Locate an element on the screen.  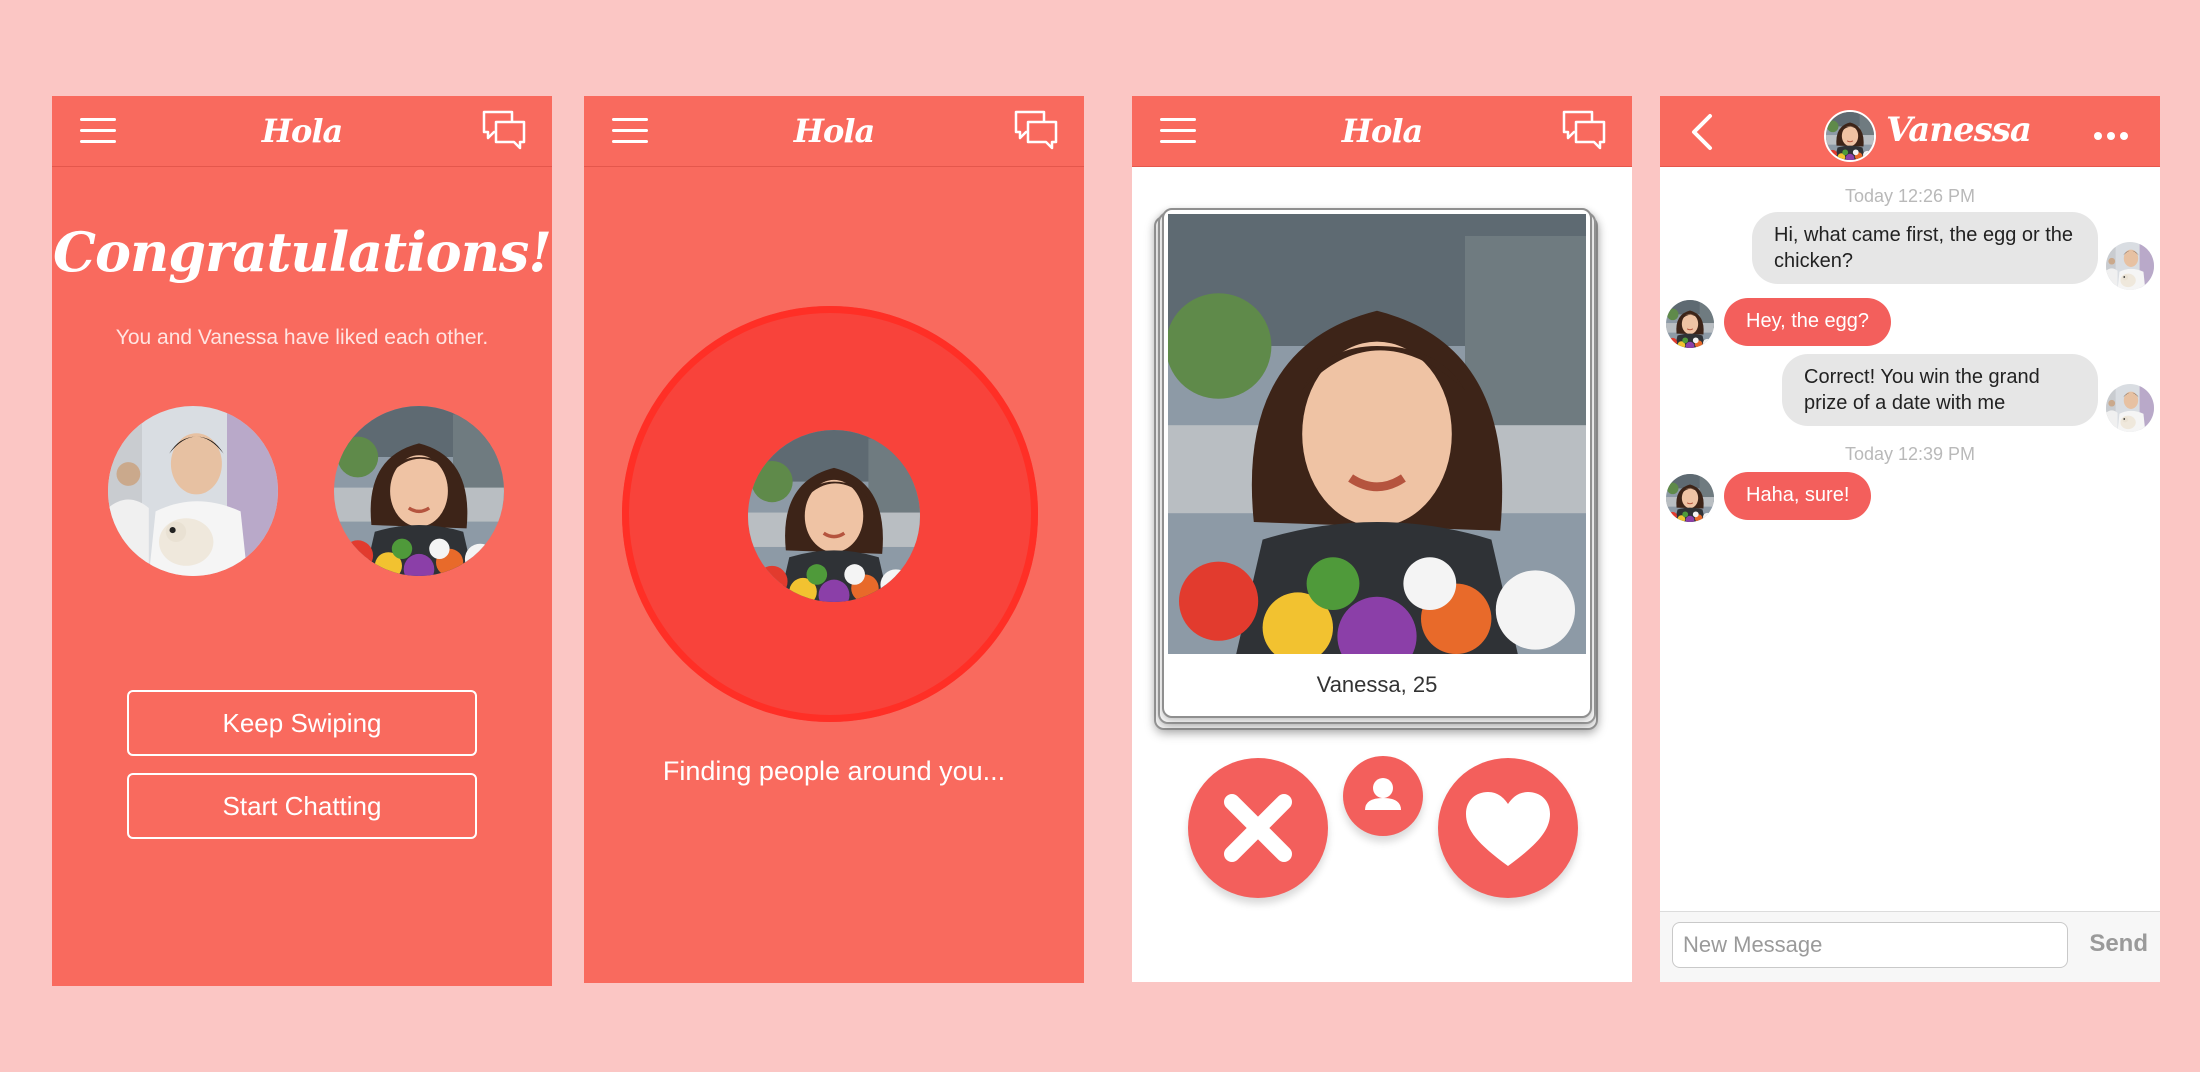
profile-icon is located at coordinates (1383, 794).